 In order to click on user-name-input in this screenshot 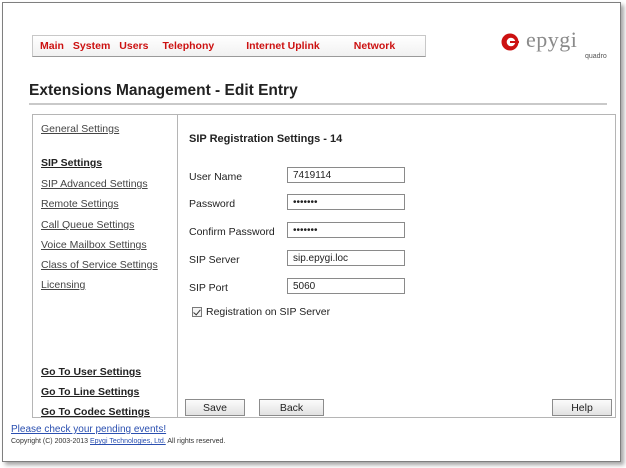, I will do `click(346, 175)`.